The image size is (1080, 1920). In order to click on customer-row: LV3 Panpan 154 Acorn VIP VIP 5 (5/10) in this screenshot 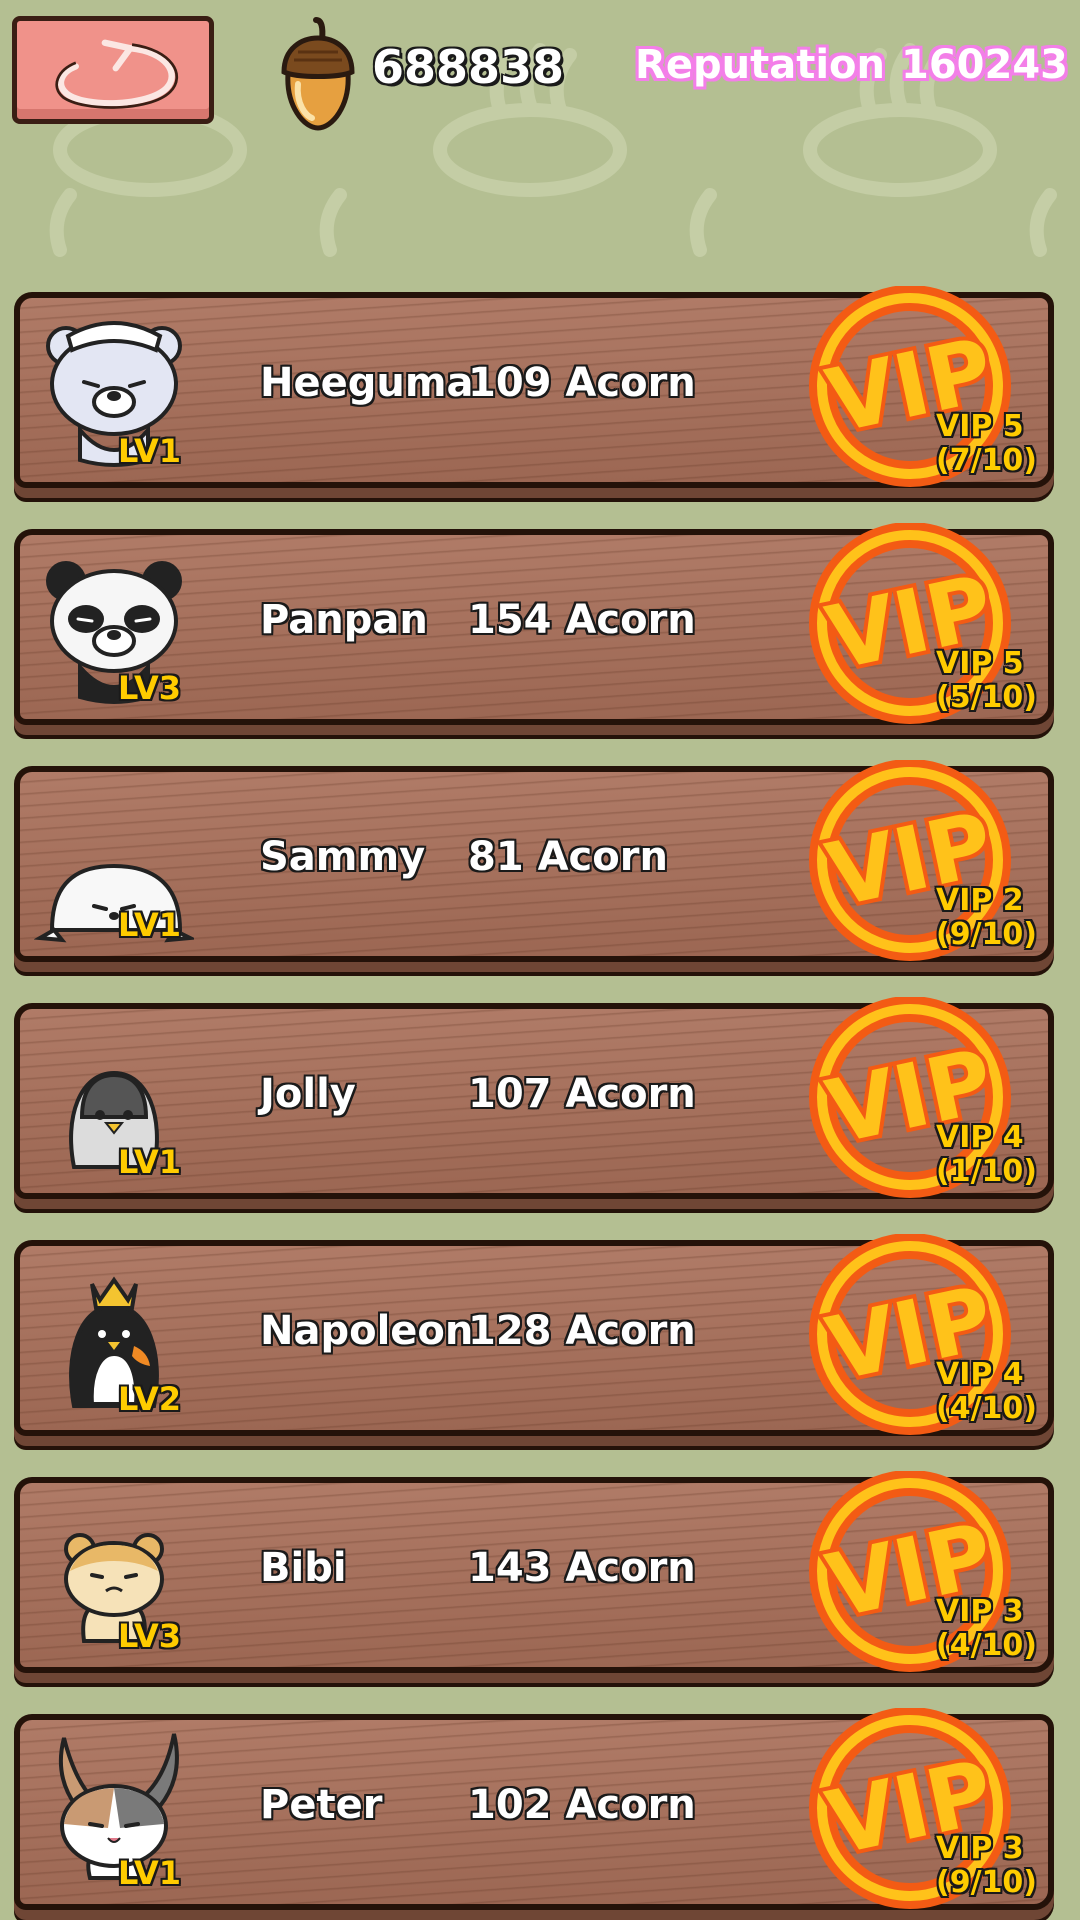, I will do `click(535, 624)`.